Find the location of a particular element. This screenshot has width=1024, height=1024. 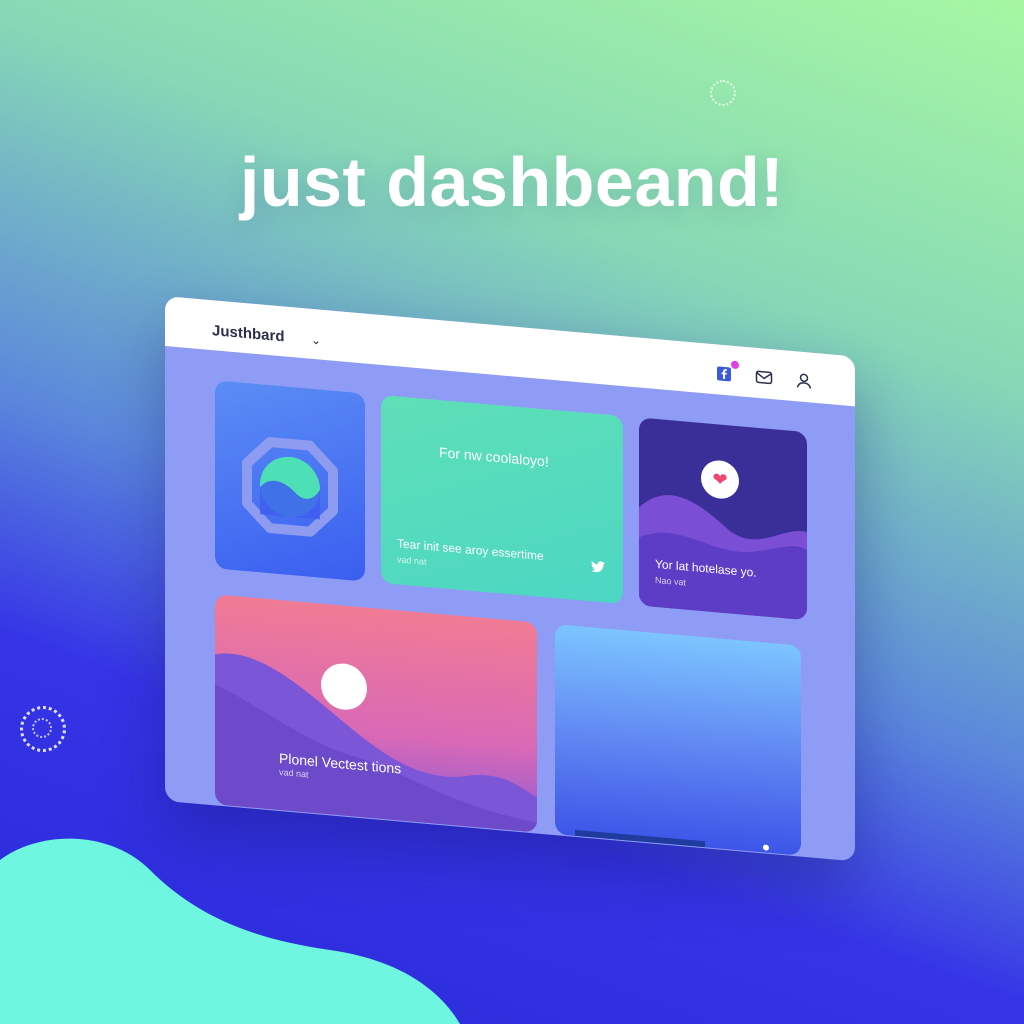

decorative-blob is located at coordinates (230, 931).